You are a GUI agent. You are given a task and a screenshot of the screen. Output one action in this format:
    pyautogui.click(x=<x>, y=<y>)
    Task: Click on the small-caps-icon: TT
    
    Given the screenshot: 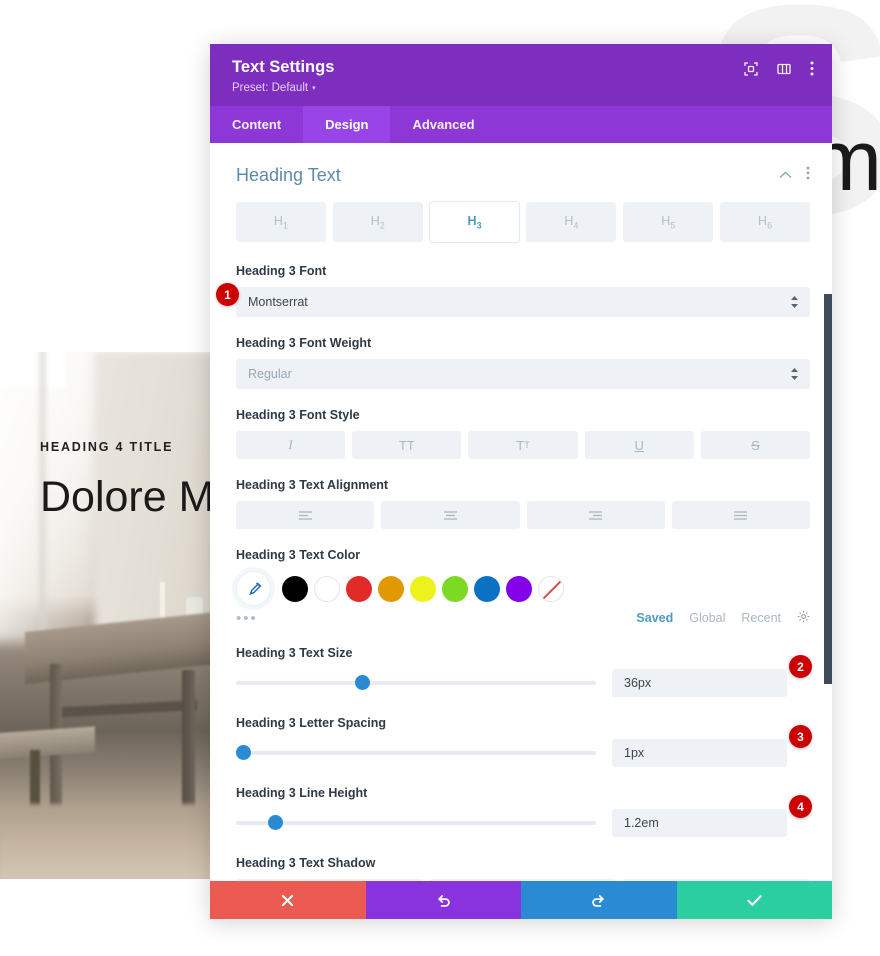 What is the action you would take?
    pyautogui.click(x=523, y=445)
    